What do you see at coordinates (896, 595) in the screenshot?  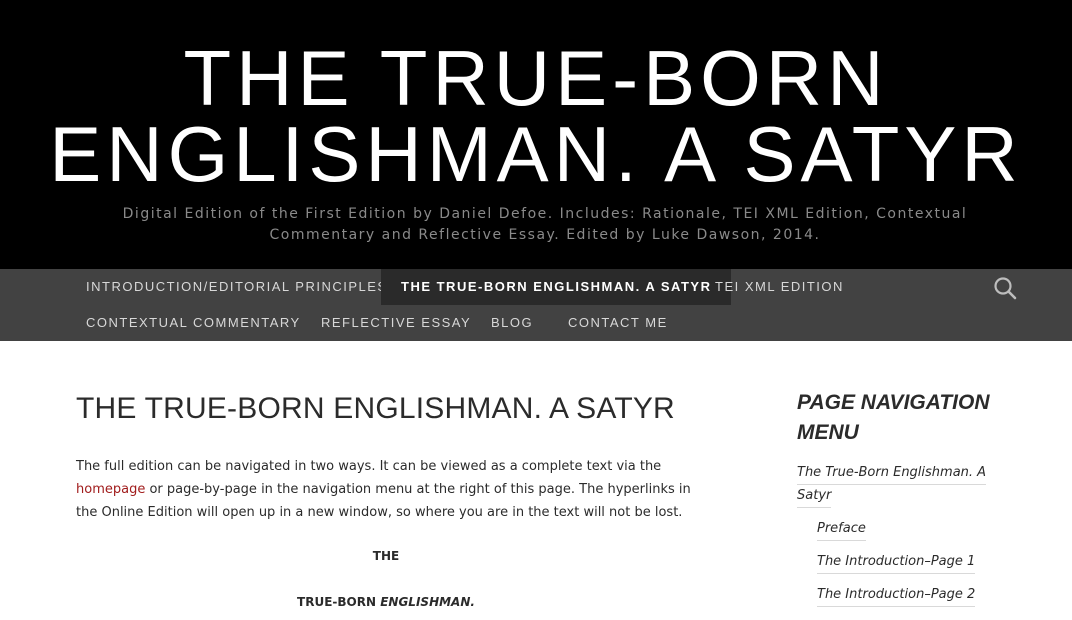 I see `sidebar-link-introduction-page-2: The Introduction–Page 2` at bounding box center [896, 595].